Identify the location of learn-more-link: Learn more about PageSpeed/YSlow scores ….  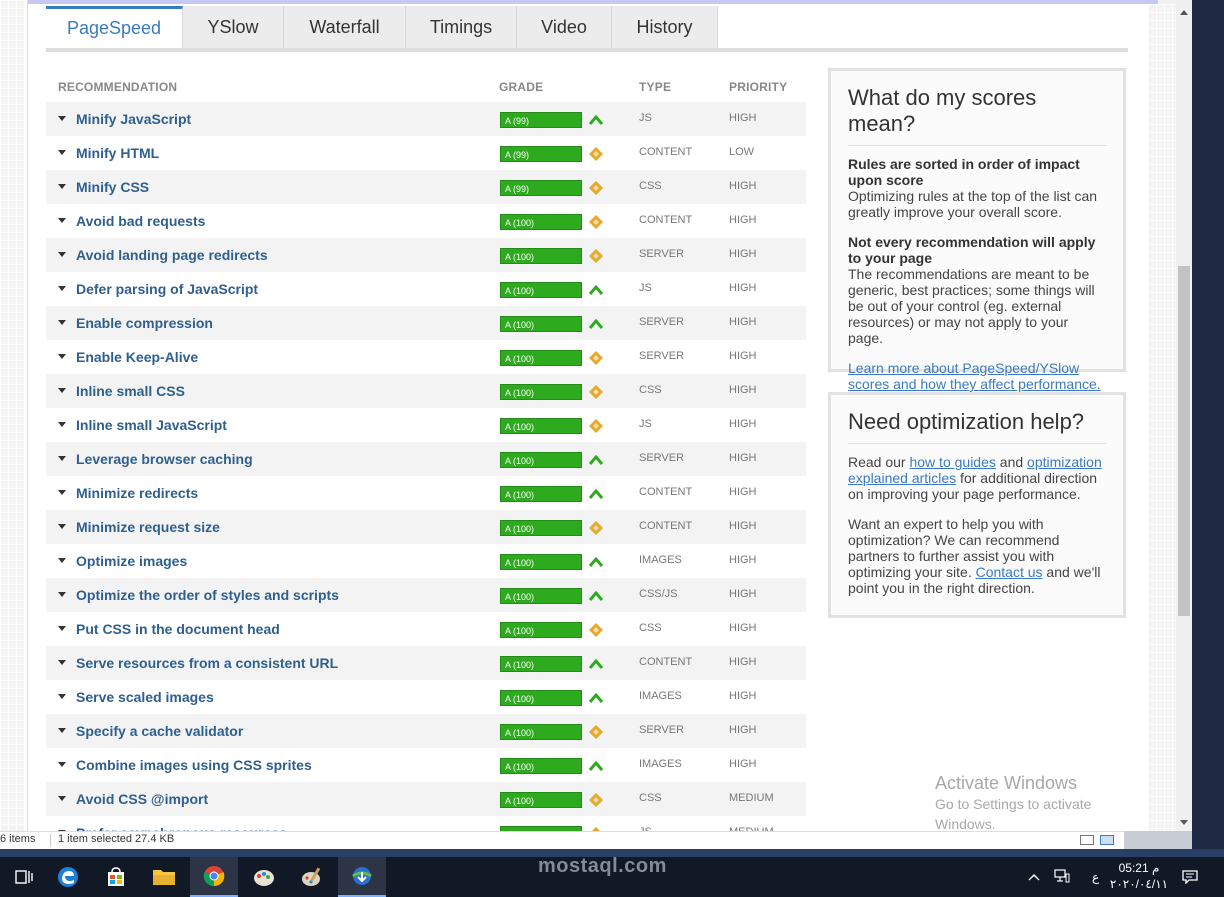
(974, 376).